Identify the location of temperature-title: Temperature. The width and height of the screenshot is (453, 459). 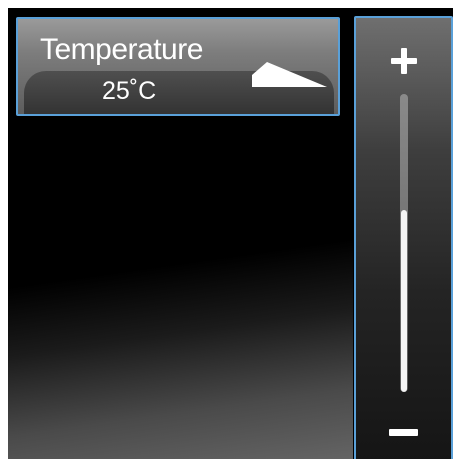
(121, 49).